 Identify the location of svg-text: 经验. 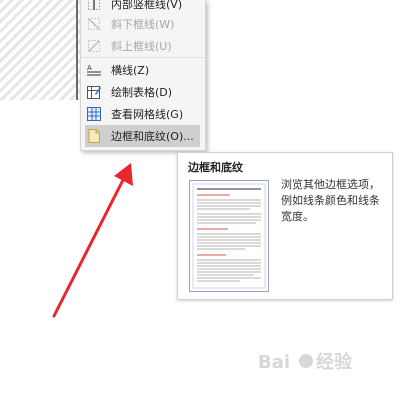
(334, 362).